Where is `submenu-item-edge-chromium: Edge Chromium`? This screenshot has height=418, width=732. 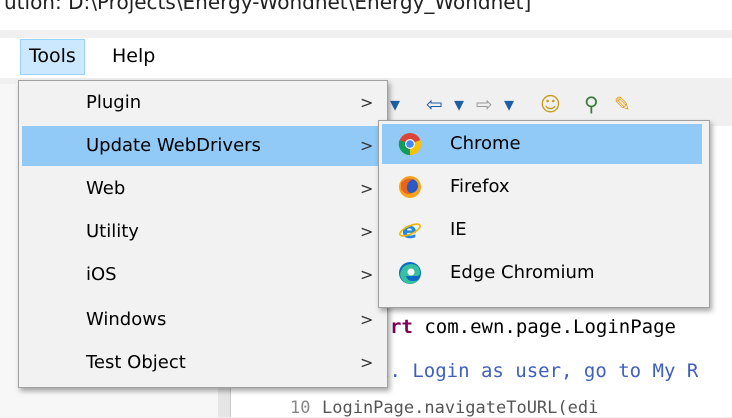 submenu-item-edge-chromium: Edge Chromium is located at coordinates (542, 273).